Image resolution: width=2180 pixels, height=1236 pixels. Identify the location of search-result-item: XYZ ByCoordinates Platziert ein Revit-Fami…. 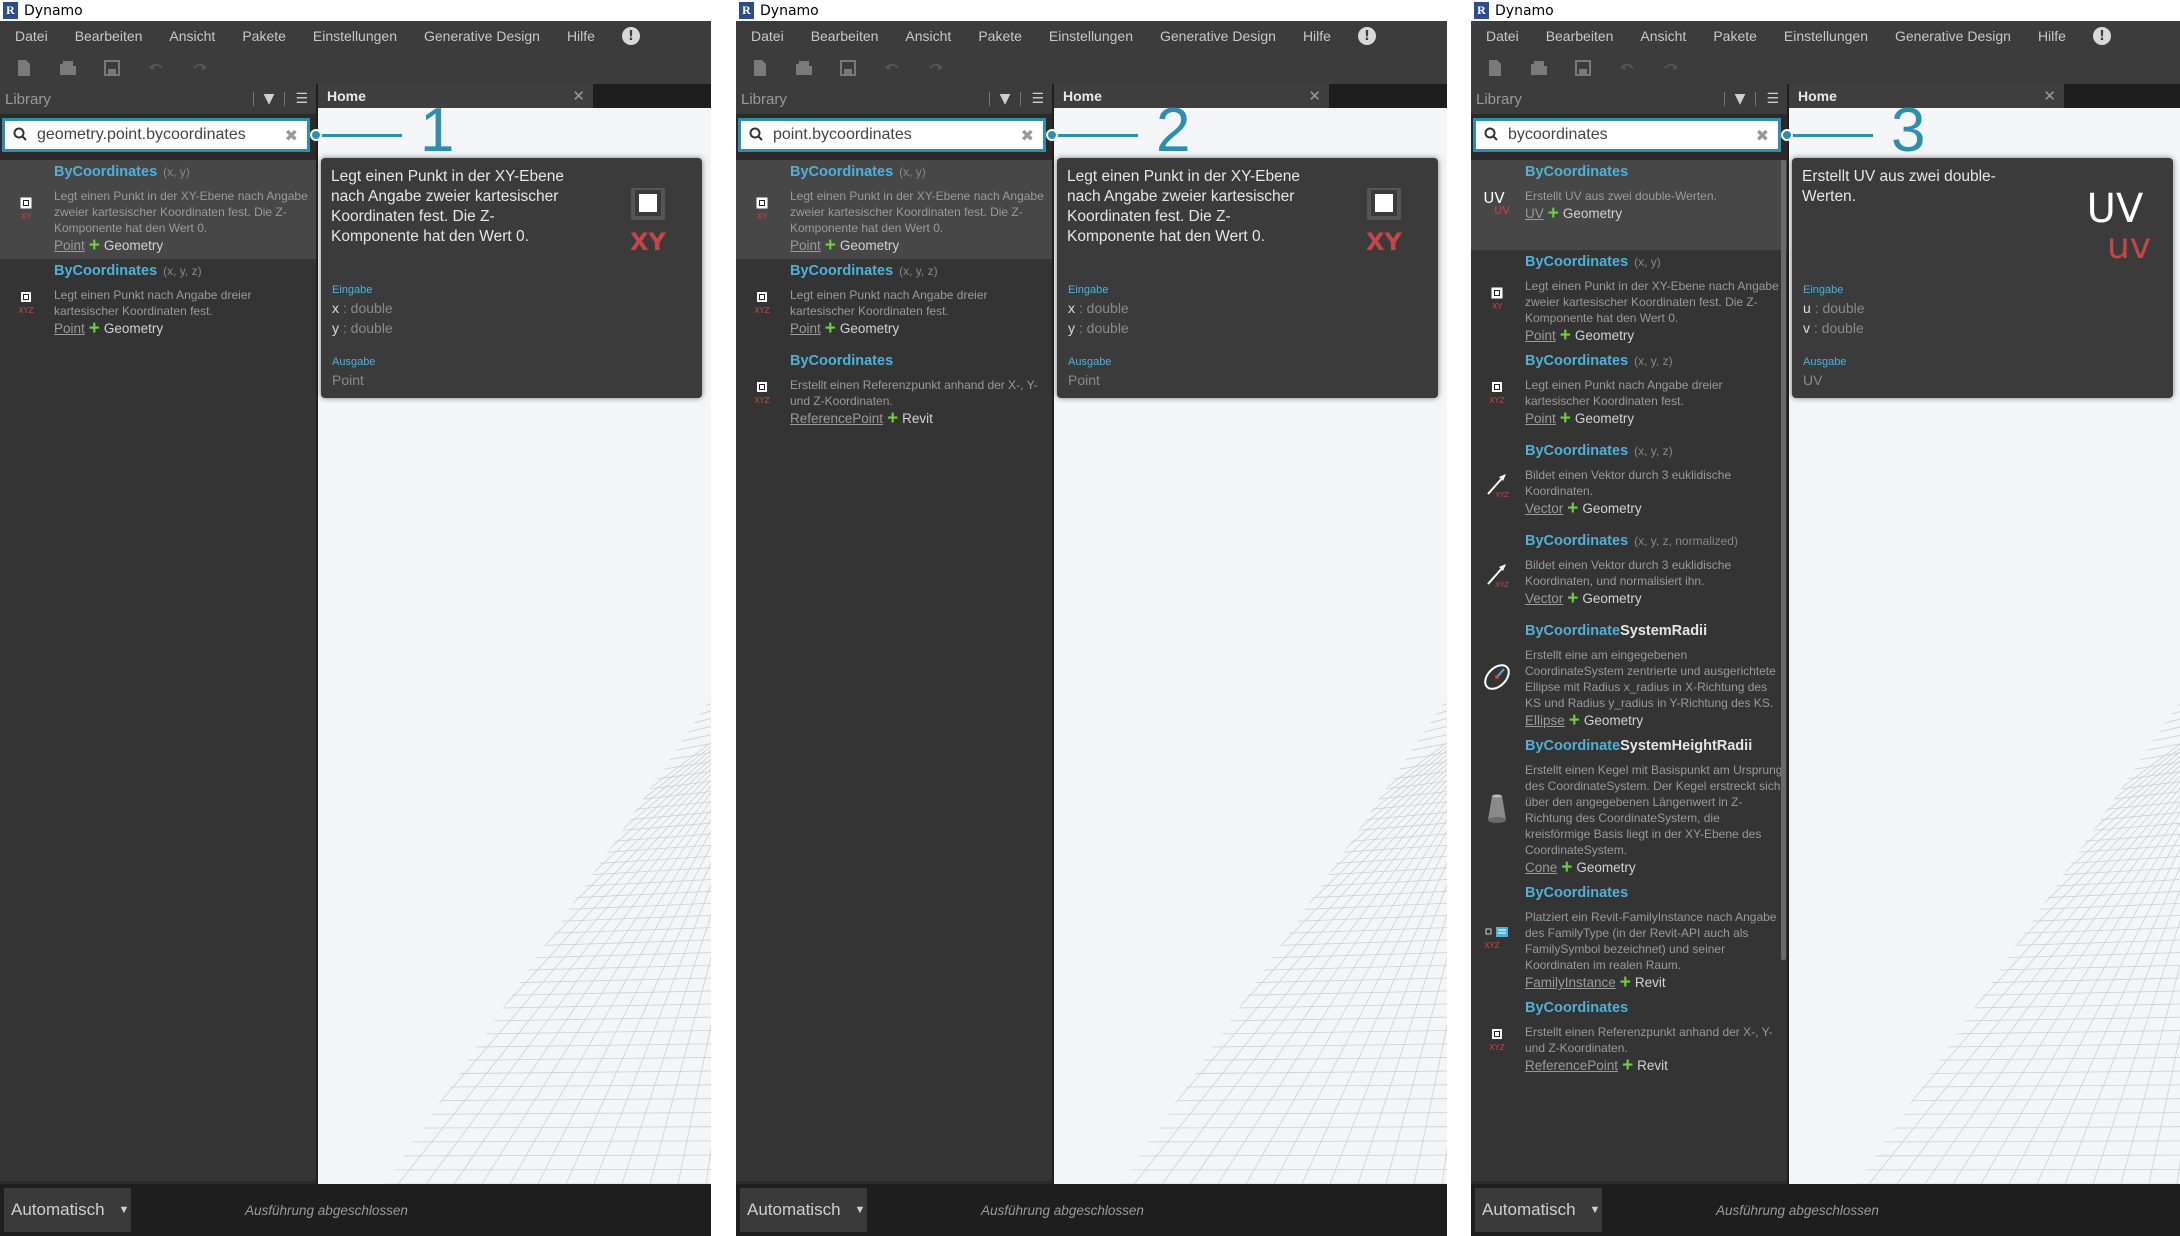
(1629, 938).